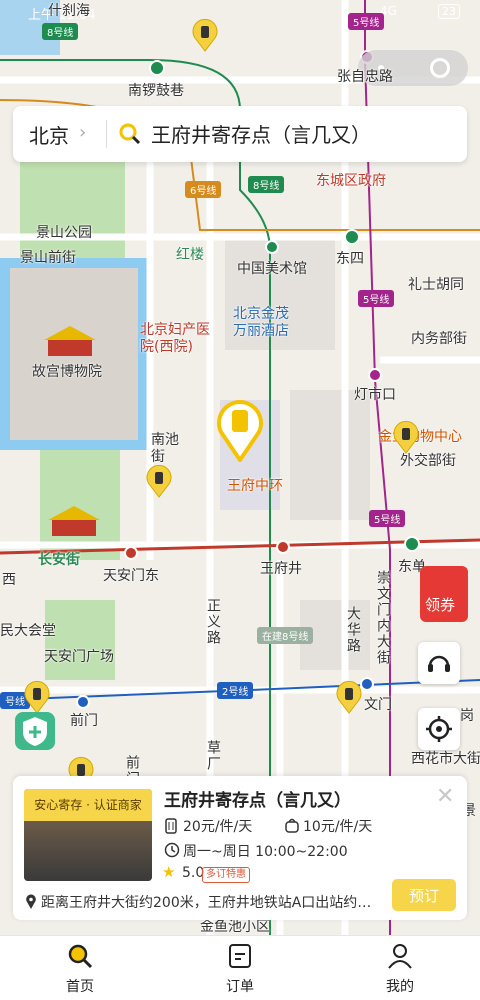  What do you see at coordinates (156, 91) in the screenshot?
I see `map-label: 南锣鼓巷` at bounding box center [156, 91].